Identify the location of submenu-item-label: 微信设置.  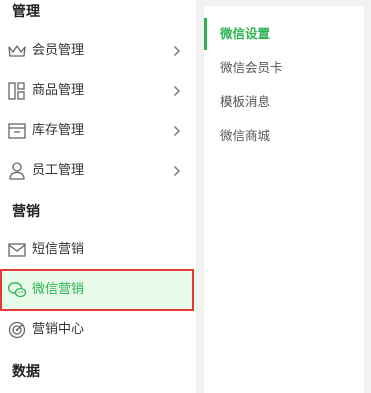
(245, 33).